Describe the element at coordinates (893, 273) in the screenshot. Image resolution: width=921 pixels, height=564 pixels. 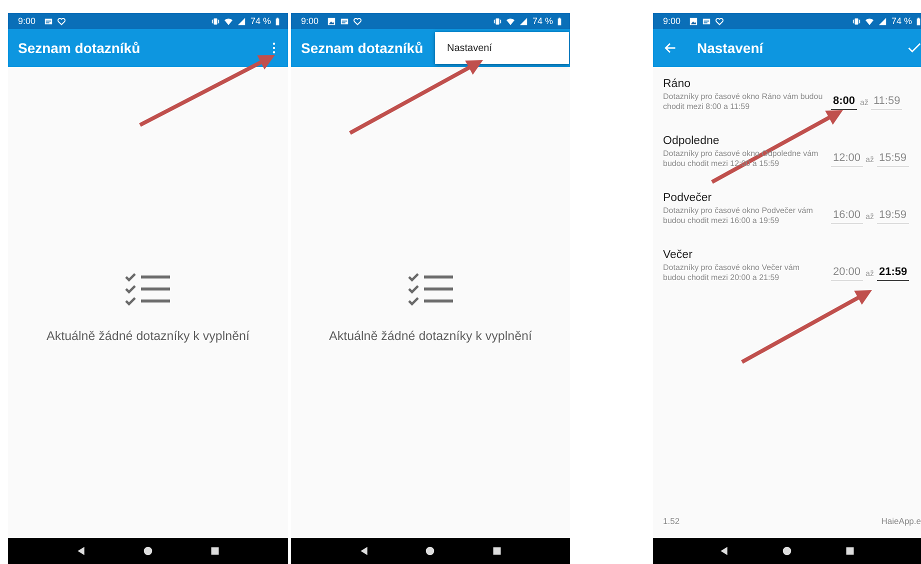
I see `time-field: 21:59` at that location.